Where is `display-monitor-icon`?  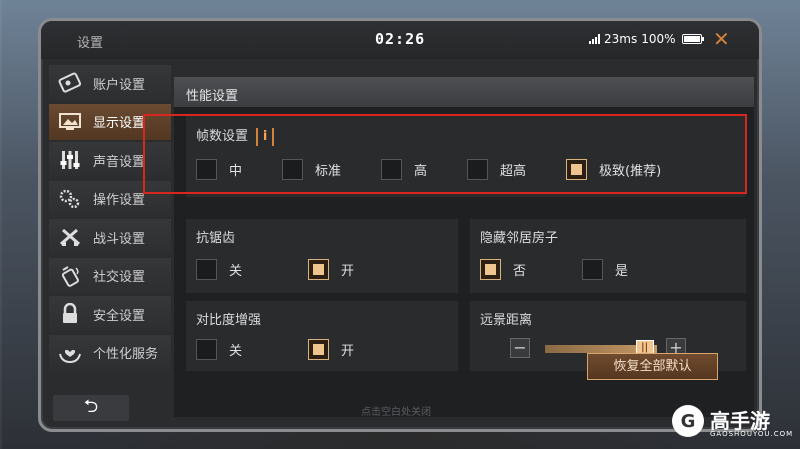
display-monitor-icon is located at coordinates (70, 122).